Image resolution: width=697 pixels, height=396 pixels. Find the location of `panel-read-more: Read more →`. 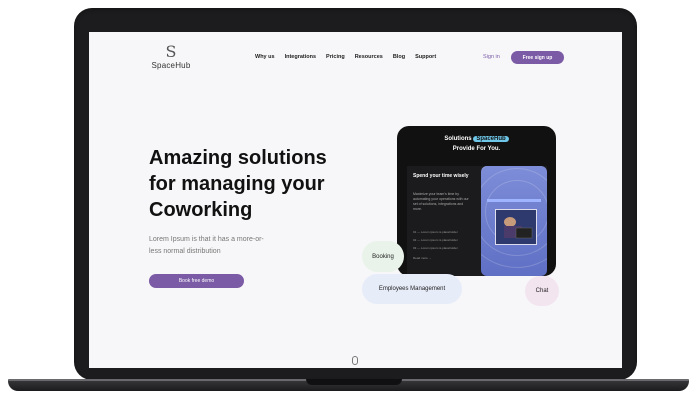

panel-read-more: Read more → is located at coordinates (438, 258).